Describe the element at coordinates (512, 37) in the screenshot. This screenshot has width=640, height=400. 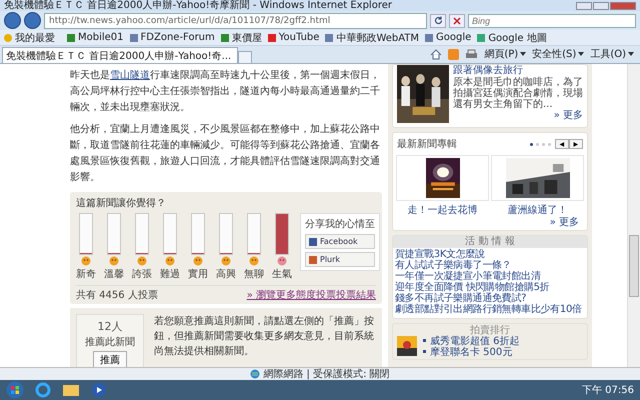
I see `favorites-item: Google 地圖` at that location.